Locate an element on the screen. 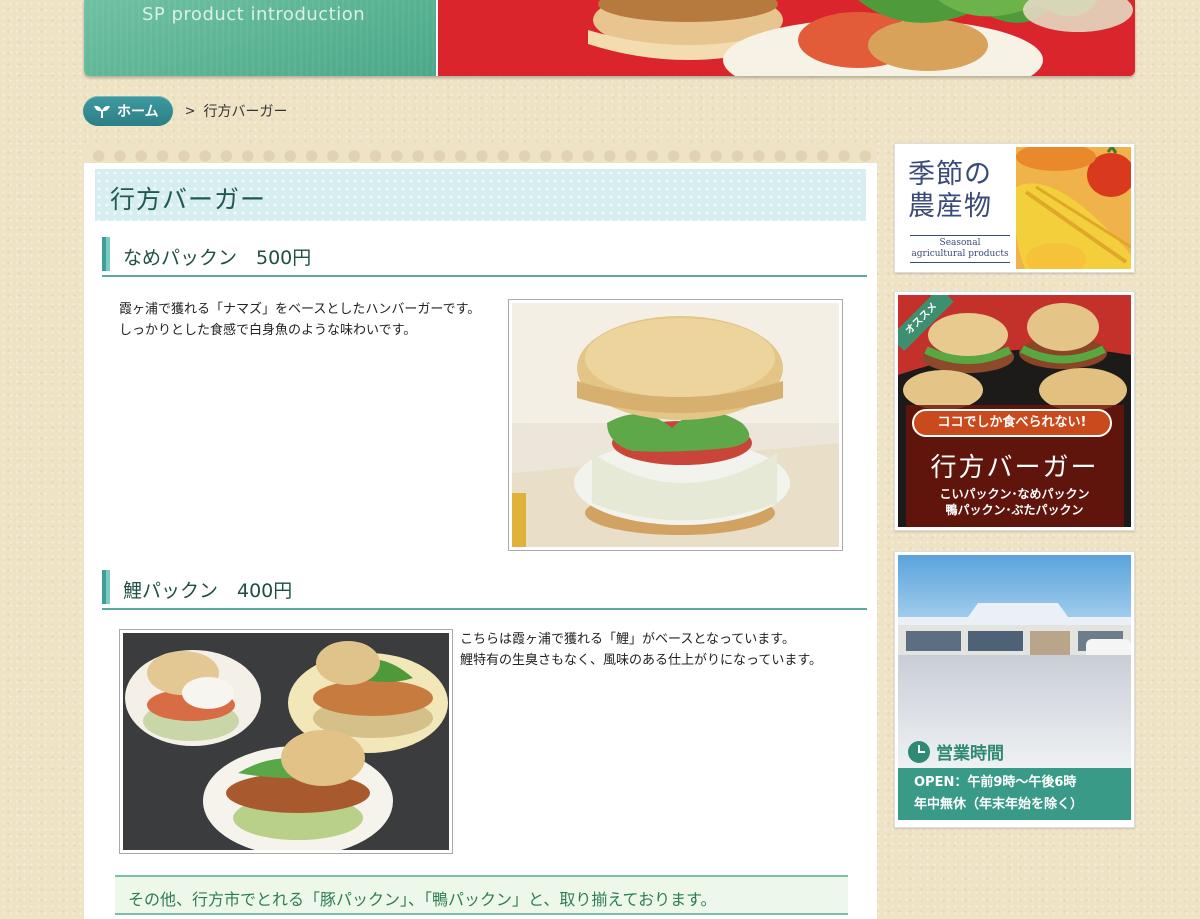  scalloped-edge is located at coordinates (480, 156).